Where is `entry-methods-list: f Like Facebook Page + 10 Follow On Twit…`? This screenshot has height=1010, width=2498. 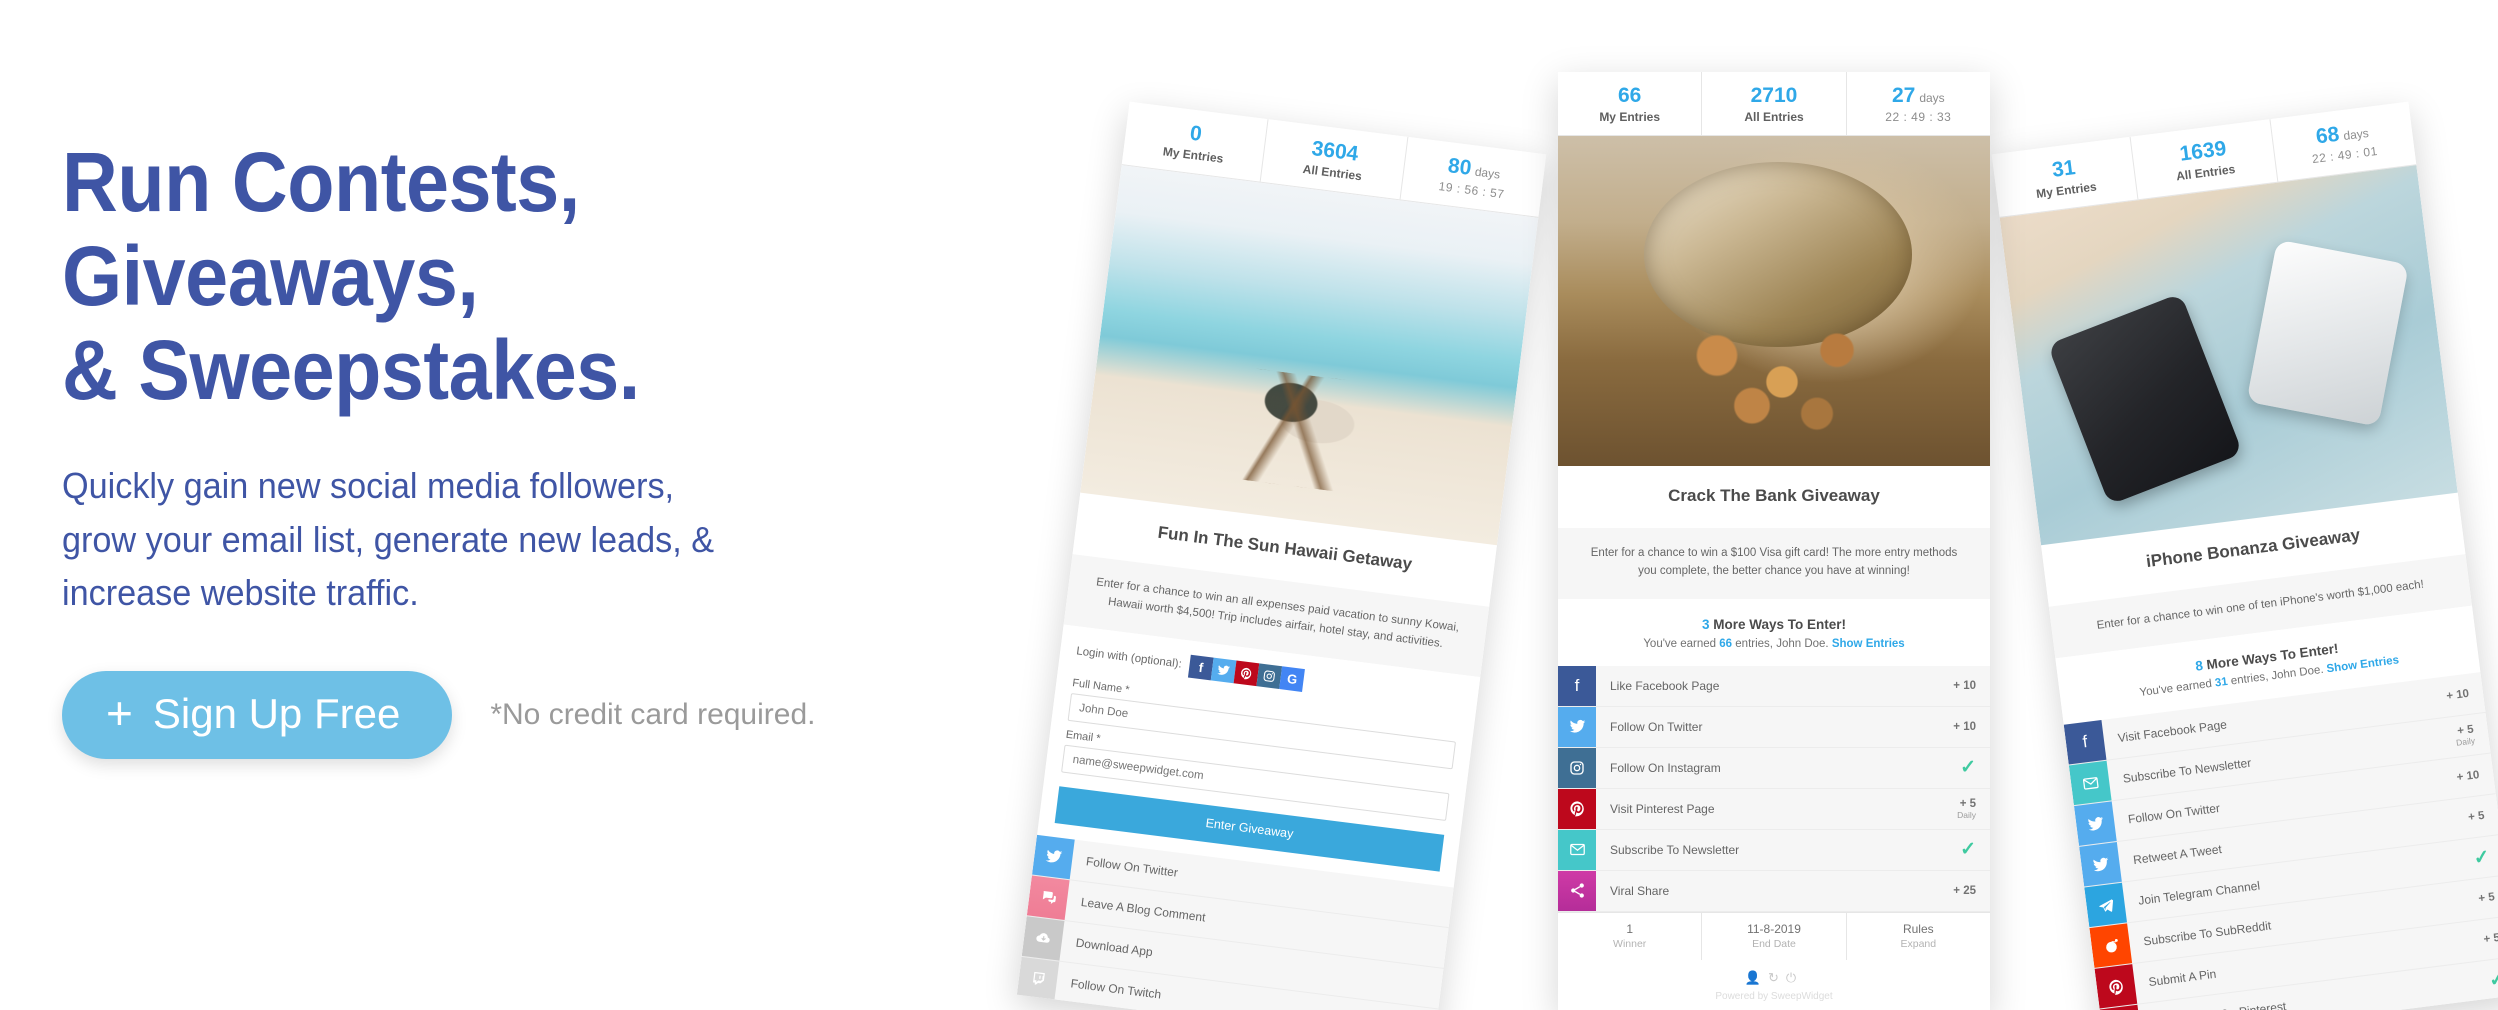
entry-methods-list: f Like Facebook Page + 10 Follow On Twit… is located at coordinates (1774, 788).